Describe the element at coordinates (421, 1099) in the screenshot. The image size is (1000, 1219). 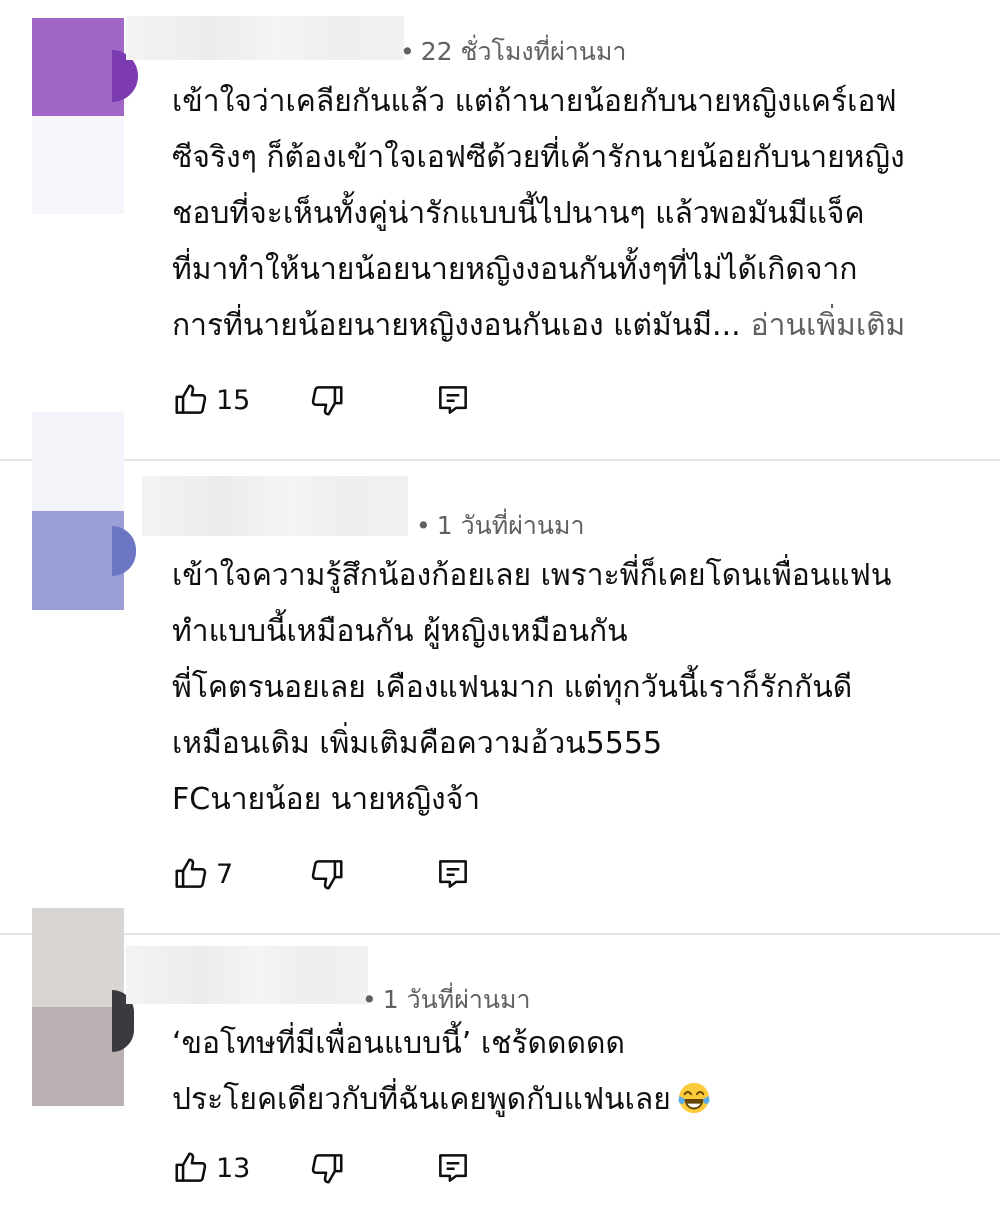
I see `comment-line: ประโยคเดียวกับที่ฉันเคยพูดกับแฟนเลย` at that location.